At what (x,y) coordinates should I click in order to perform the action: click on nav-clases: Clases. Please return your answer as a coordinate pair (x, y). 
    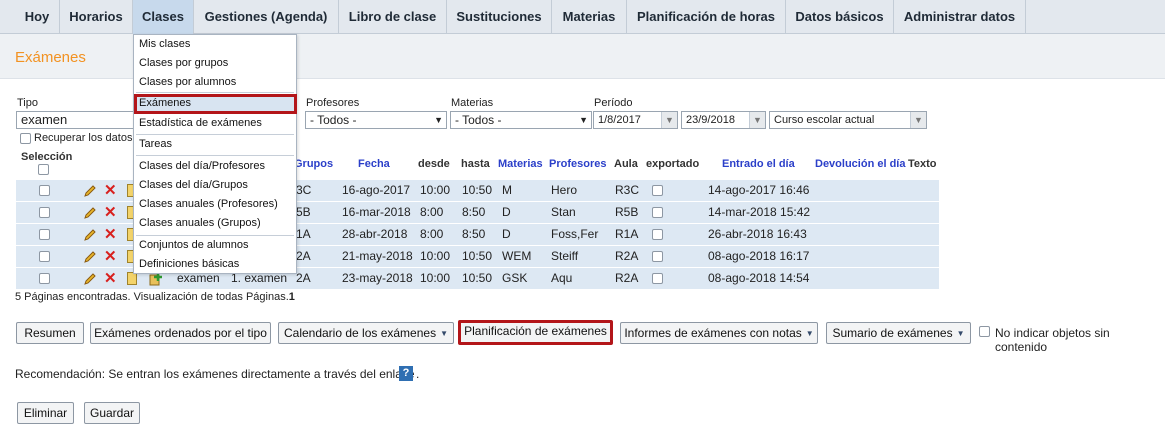
    Looking at the image, I should click on (163, 17).